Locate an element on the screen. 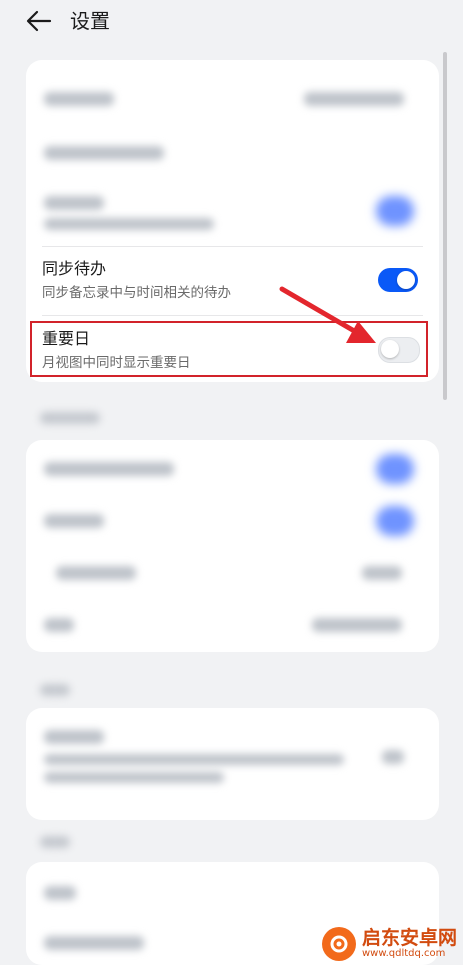 This screenshot has width=463, height=965. red-arrow-icon is located at coordinates (327, 314).